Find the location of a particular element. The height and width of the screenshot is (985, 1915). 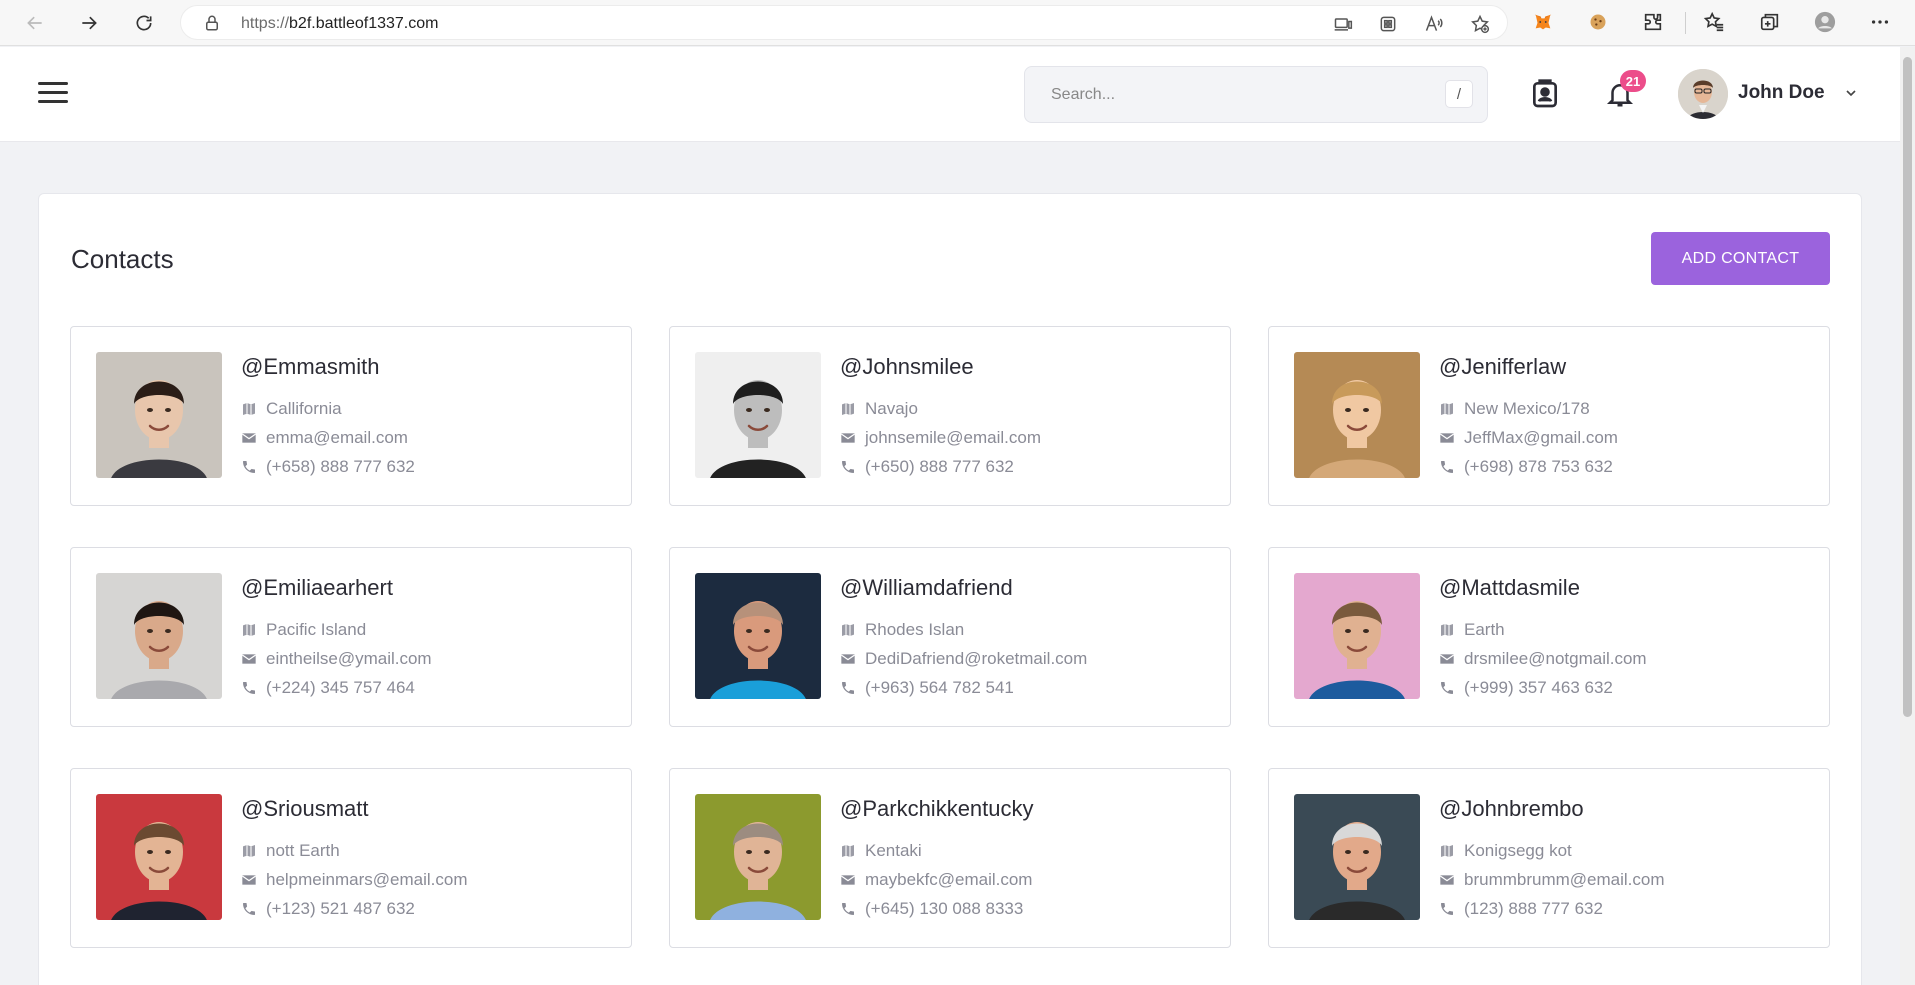

email-text: johnsemile@email.com is located at coordinates (953, 438).